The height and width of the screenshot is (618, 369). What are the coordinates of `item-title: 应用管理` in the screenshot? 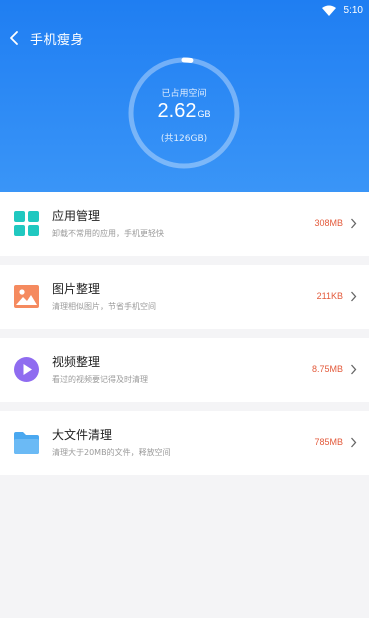 It's located at (76, 216).